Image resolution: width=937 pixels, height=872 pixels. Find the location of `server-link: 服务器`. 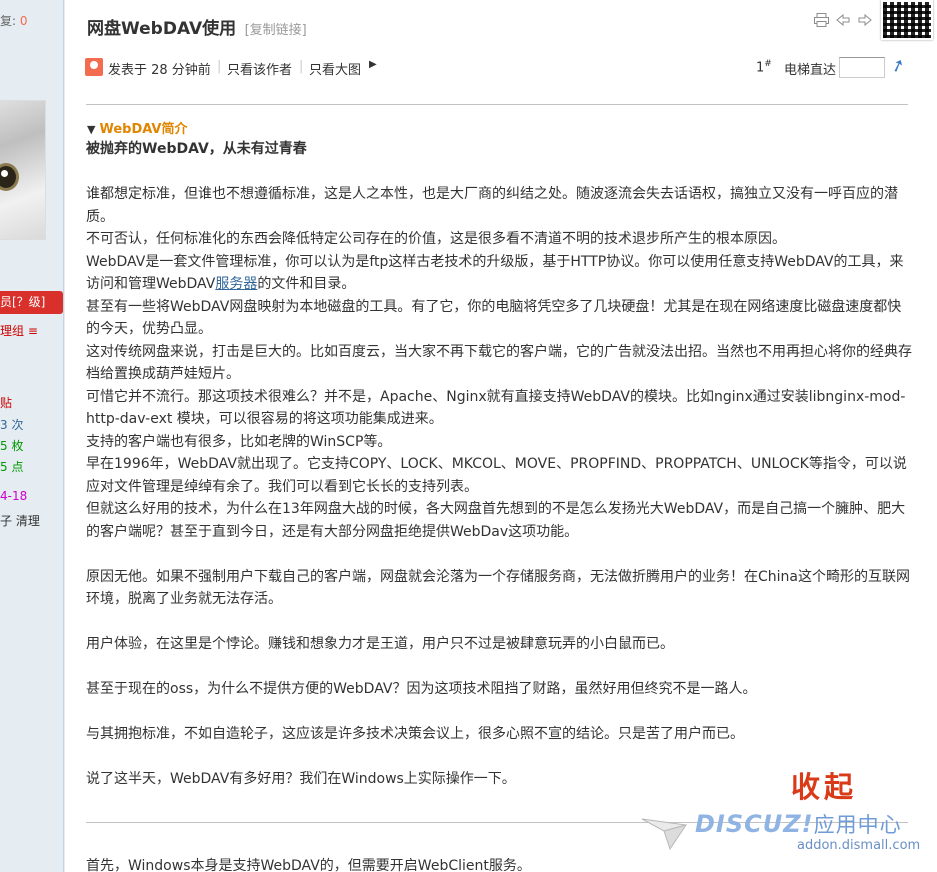

server-link: 服务器 is located at coordinates (236, 284).